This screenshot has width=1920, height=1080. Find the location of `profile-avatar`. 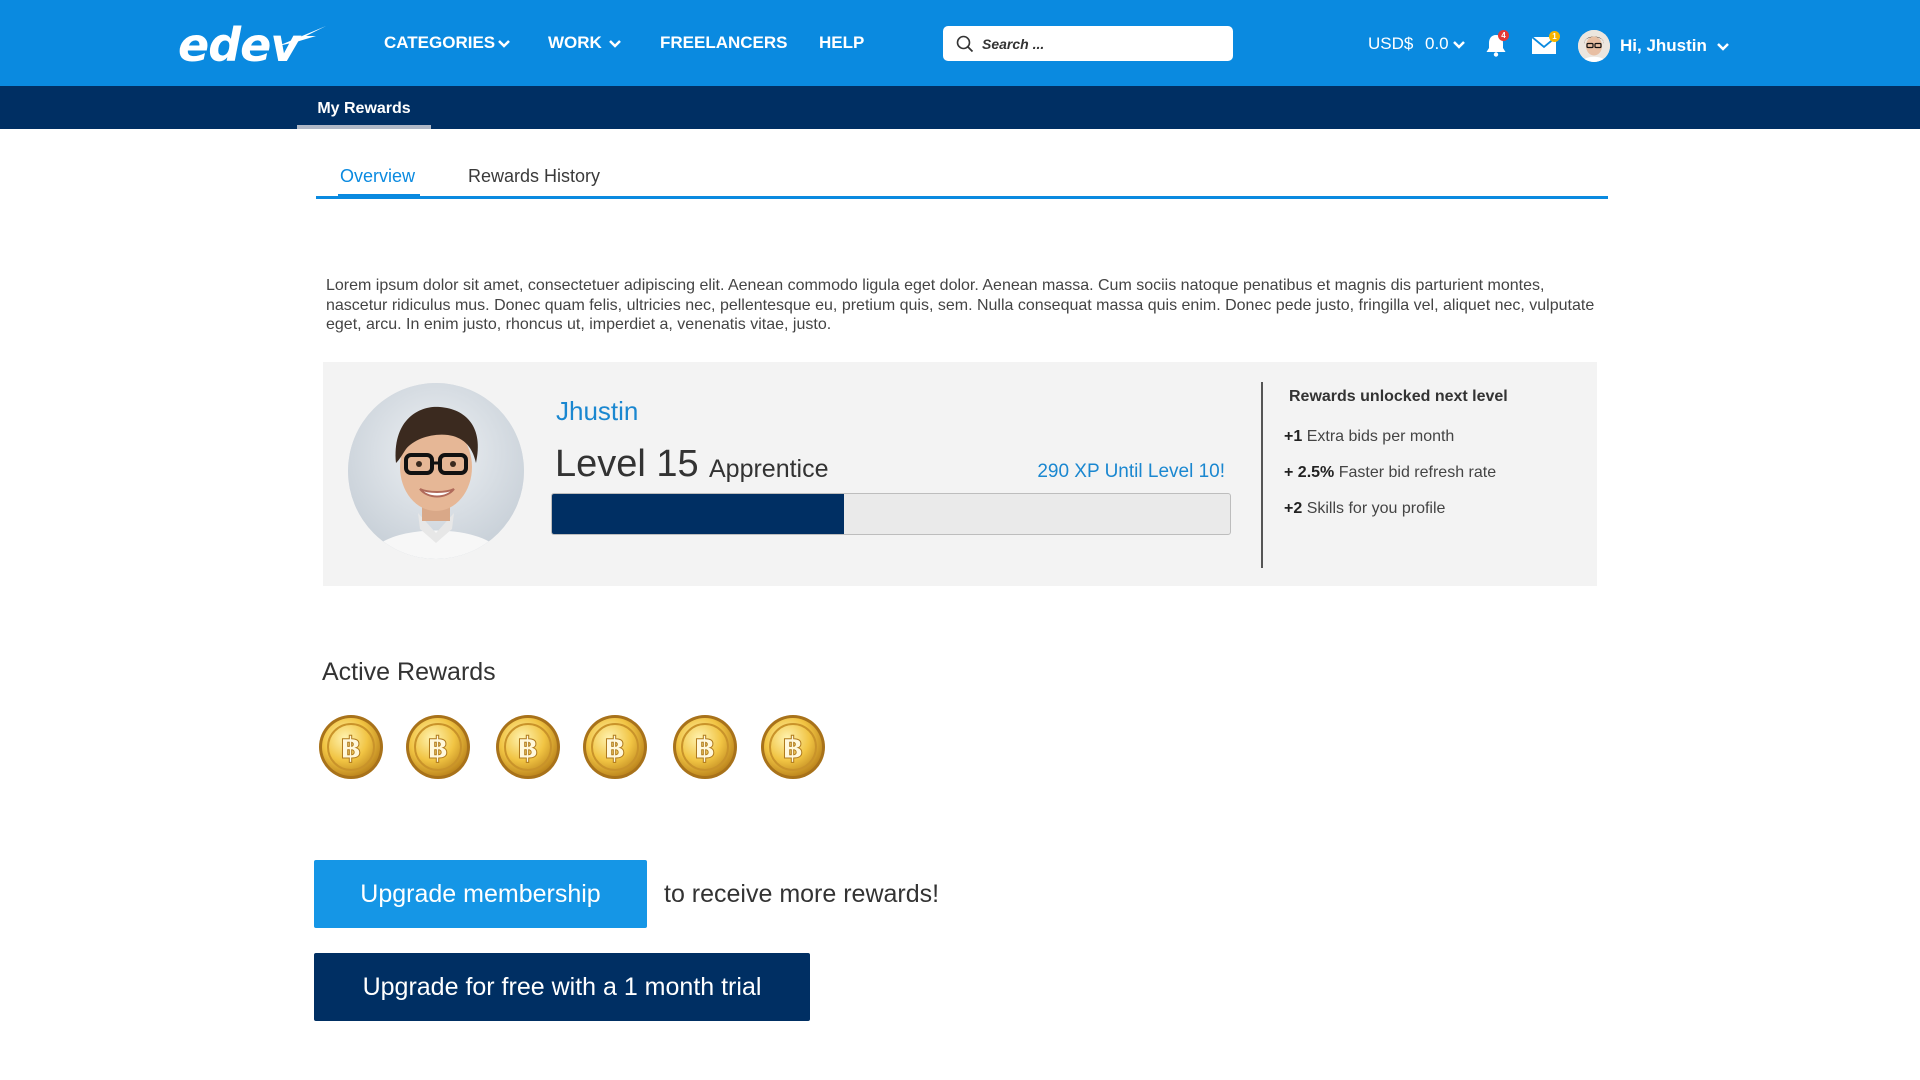

profile-avatar is located at coordinates (436, 471).